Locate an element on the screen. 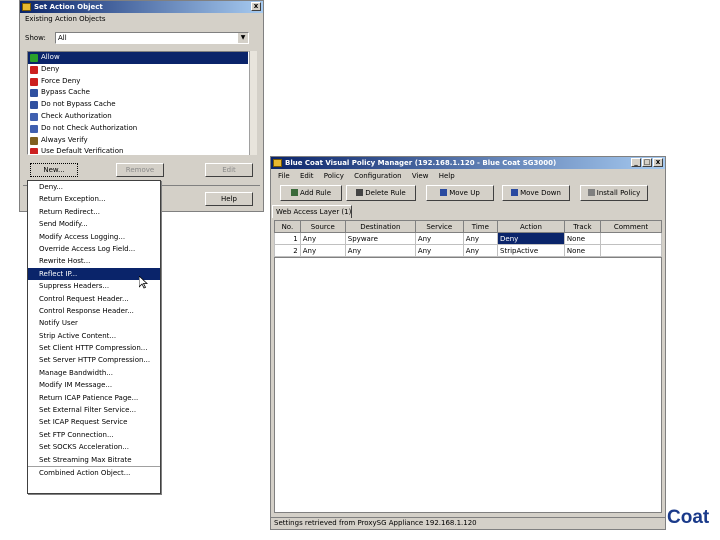 This screenshot has width=720, height=540. action-list-item: Allow is located at coordinates (138, 58).